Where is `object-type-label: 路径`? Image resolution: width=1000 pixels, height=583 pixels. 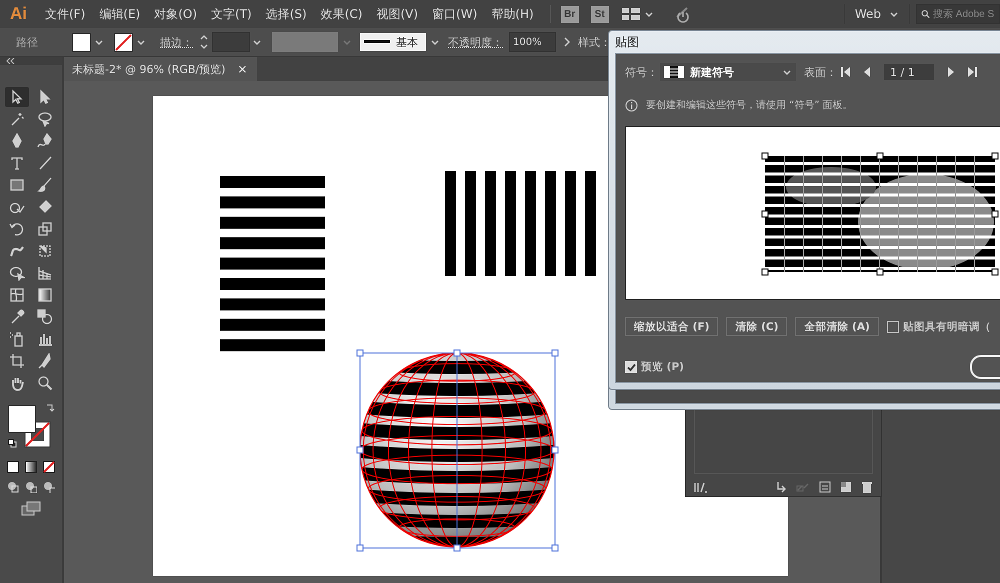 object-type-label: 路径 is located at coordinates (27, 42).